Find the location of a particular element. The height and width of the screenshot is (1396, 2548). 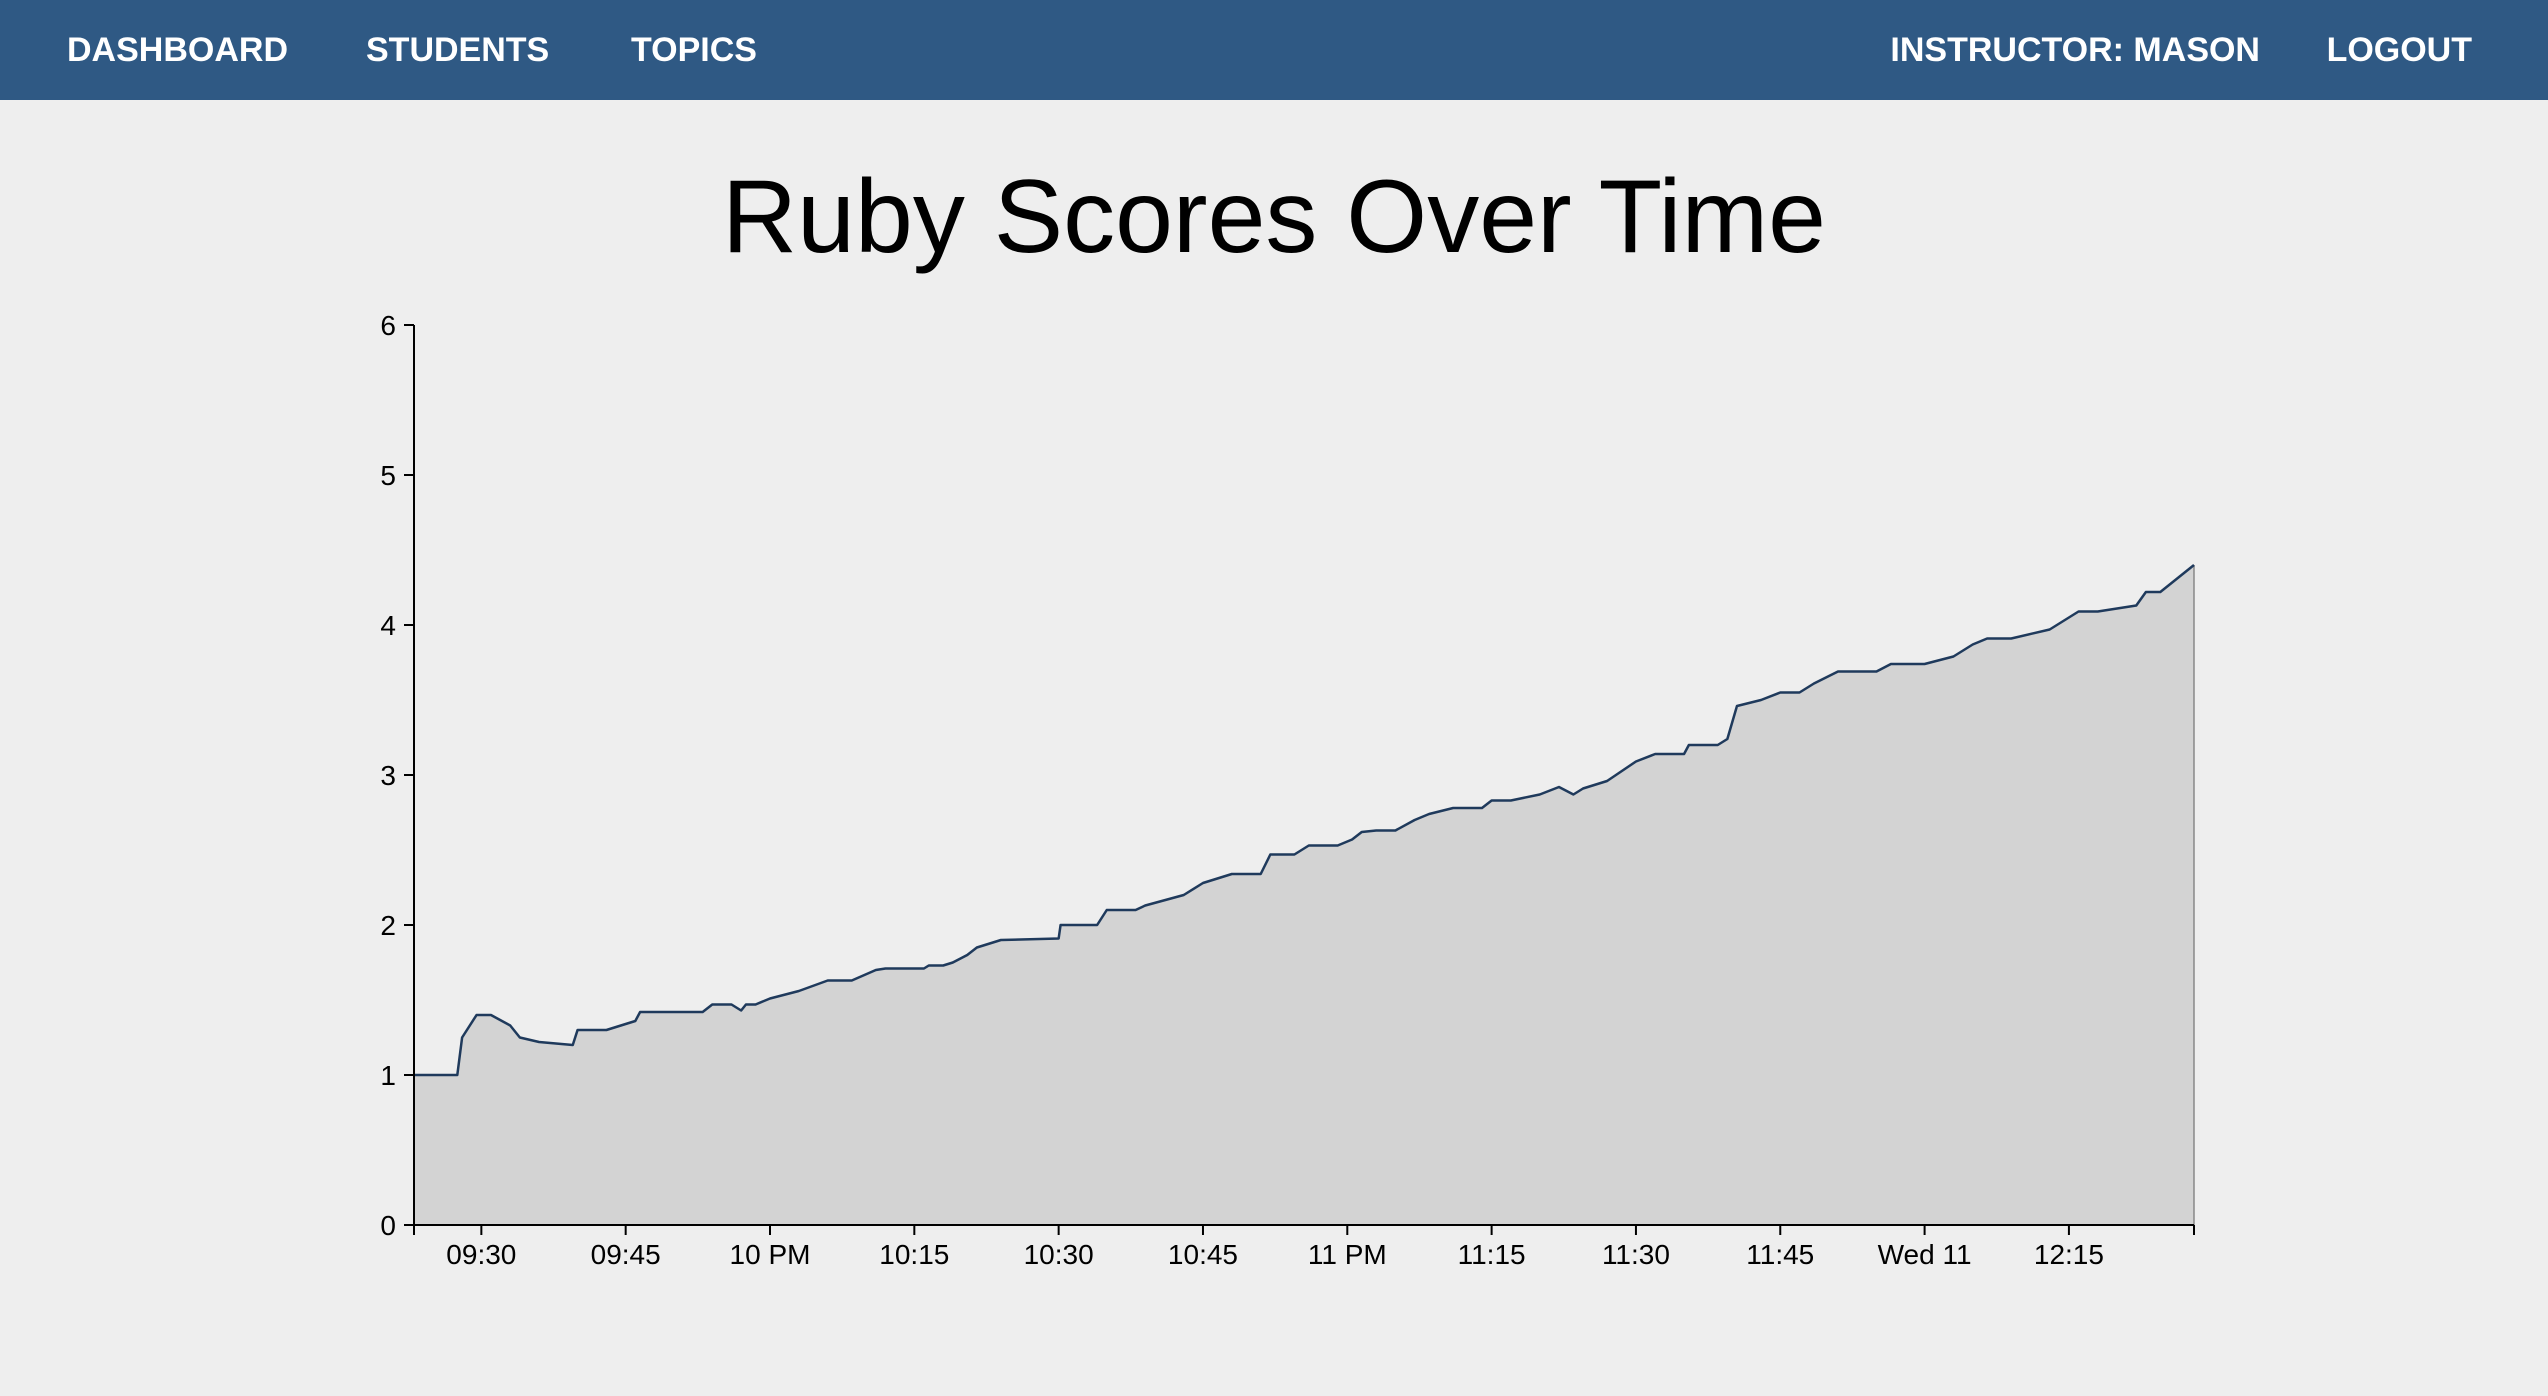

x-tick-label: Wed 11 is located at coordinates (1925, 1254).